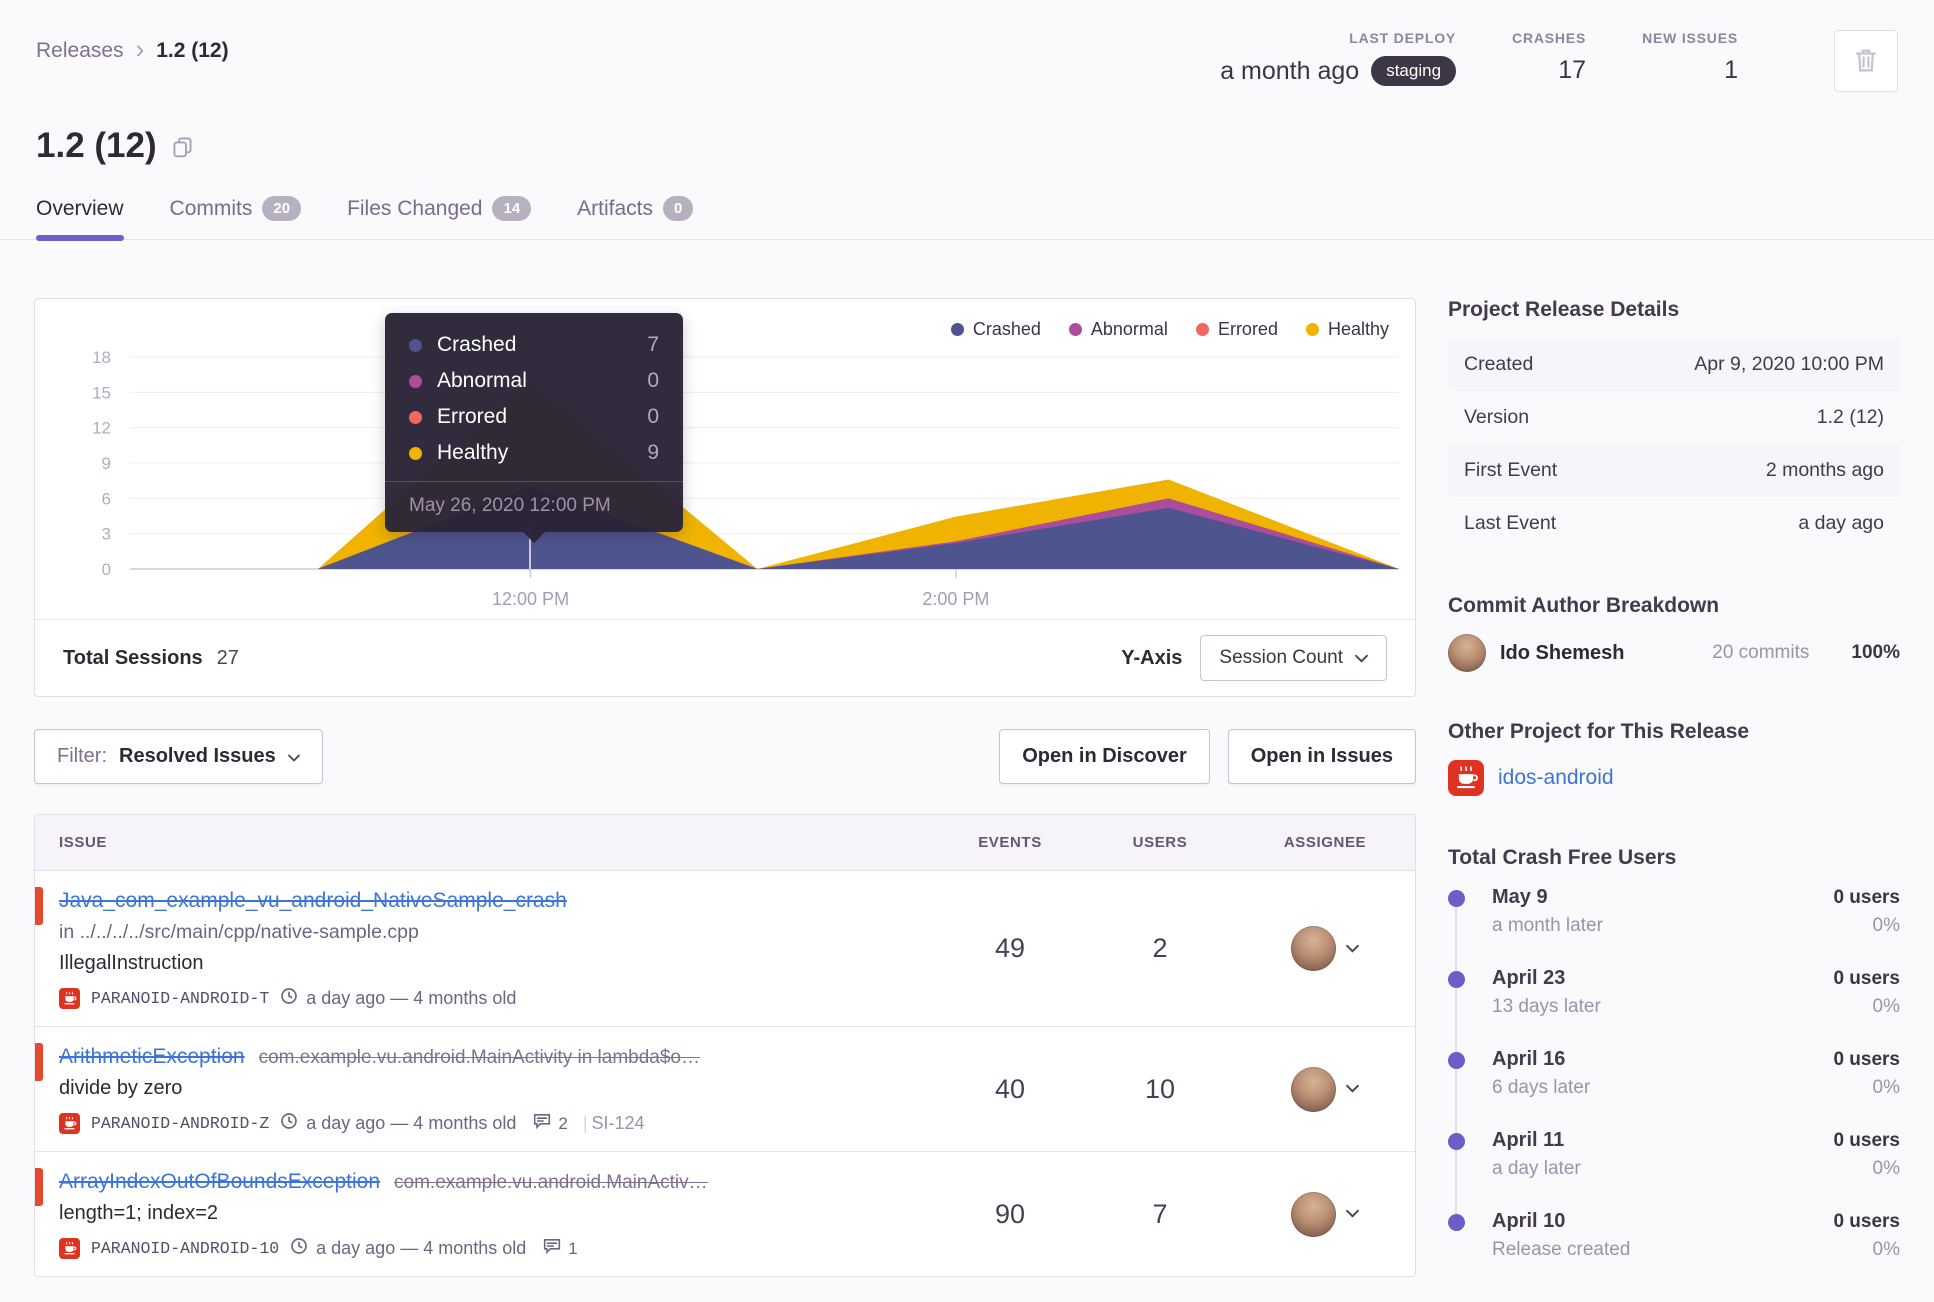  I want to click on timeline-date: April 16, so click(1529, 1059).